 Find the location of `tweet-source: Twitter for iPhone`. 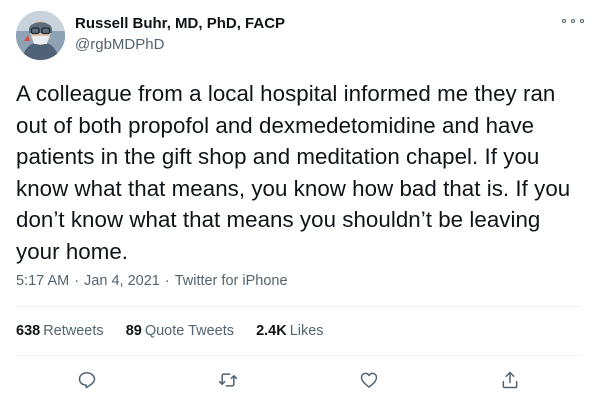

tweet-source: Twitter for iPhone is located at coordinates (231, 281).